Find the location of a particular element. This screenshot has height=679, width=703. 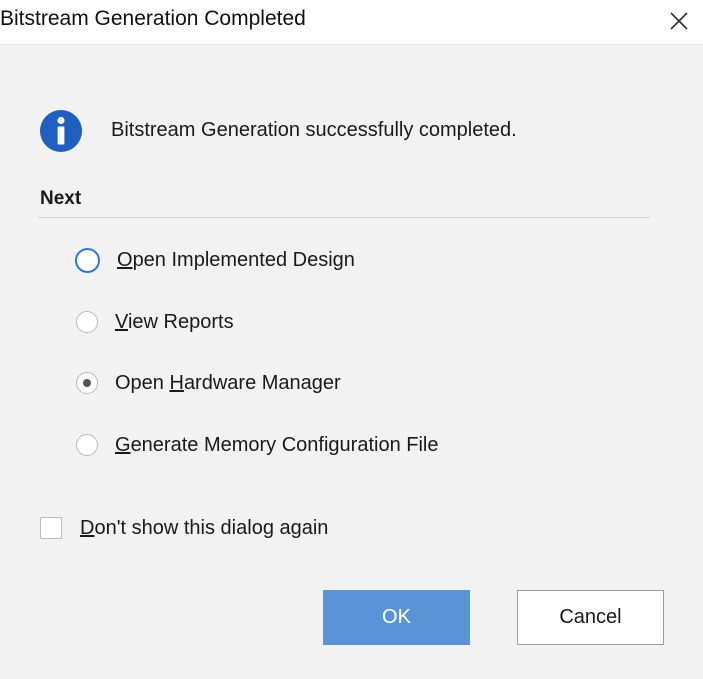

cancel-button: Cancel is located at coordinates (590, 617).